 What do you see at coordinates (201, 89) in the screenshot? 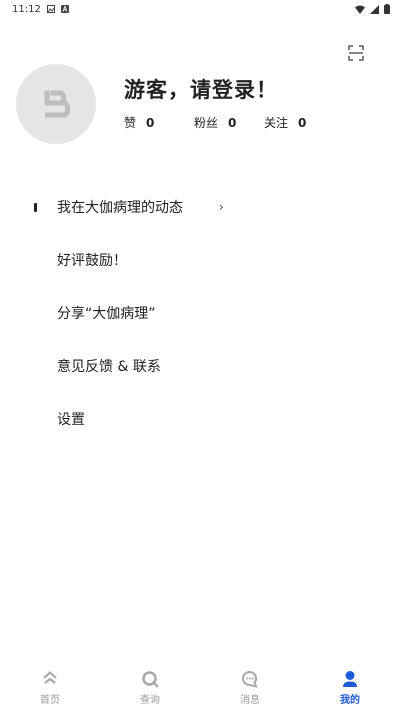
I see `login-prompt: 游客，请登录！` at bounding box center [201, 89].